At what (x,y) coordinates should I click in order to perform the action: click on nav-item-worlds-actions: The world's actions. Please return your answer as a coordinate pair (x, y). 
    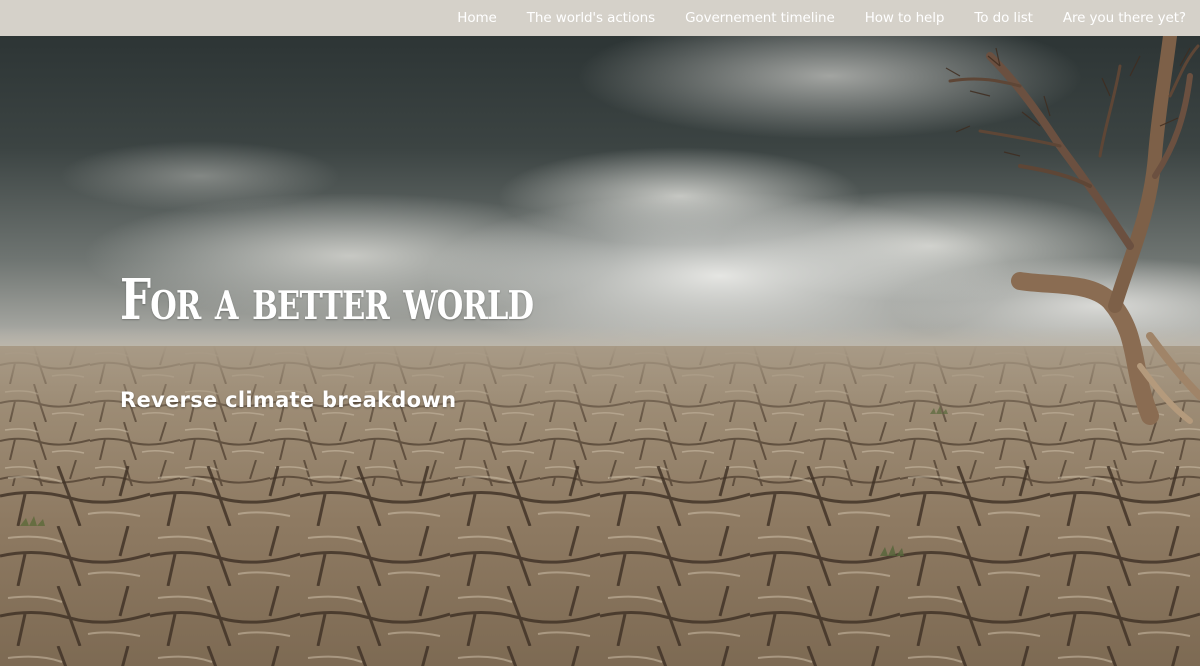
    Looking at the image, I should click on (591, 18).